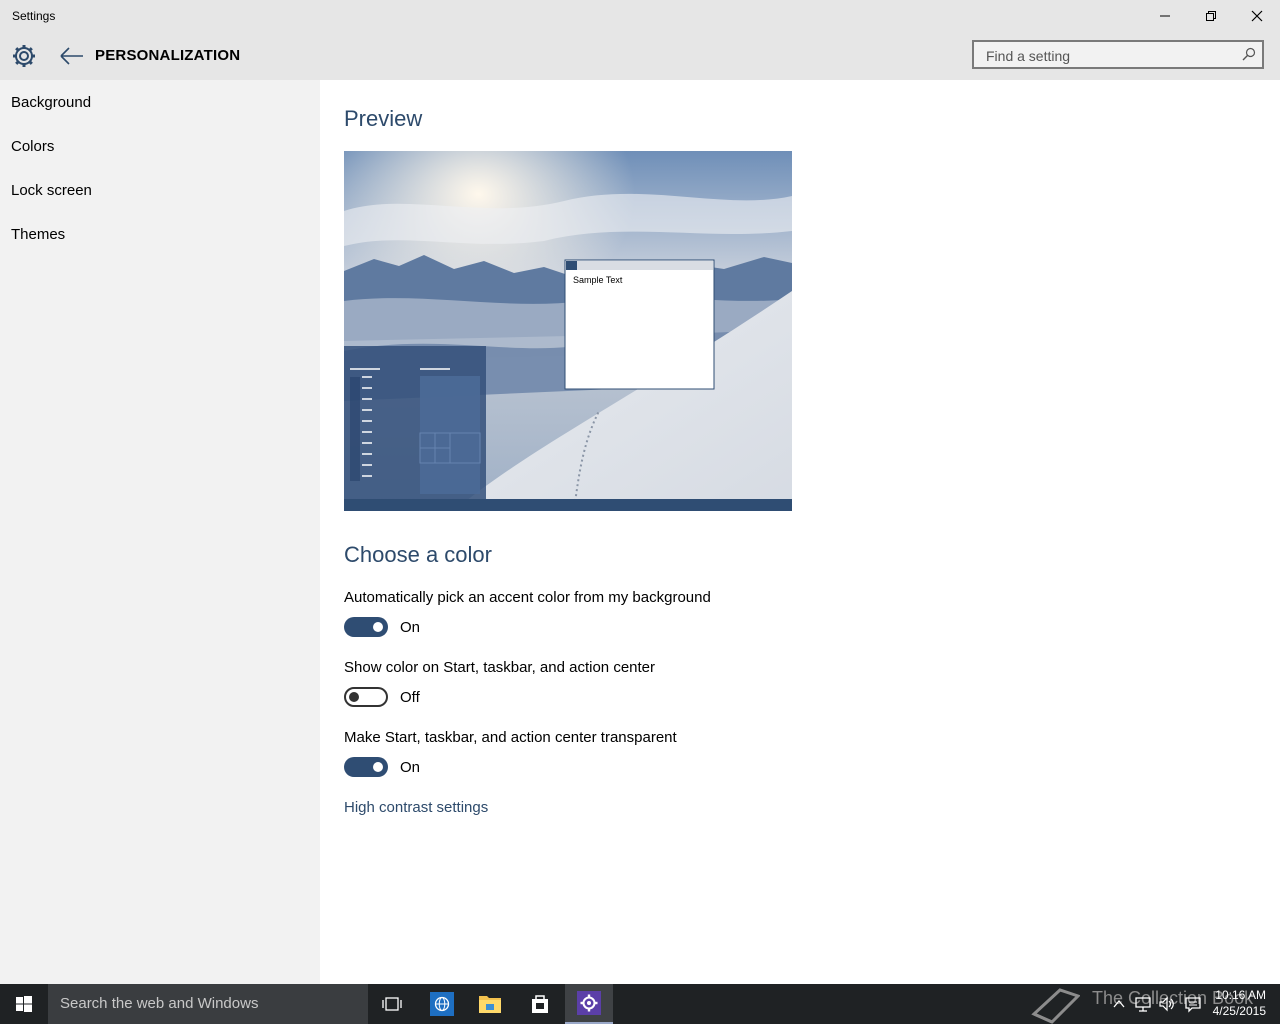 The image size is (1280, 1024). Describe the element at coordinates (159, 1003) in the screenshot. I see `taskbar-search-placeholder: Search the web and Windows` at that location.